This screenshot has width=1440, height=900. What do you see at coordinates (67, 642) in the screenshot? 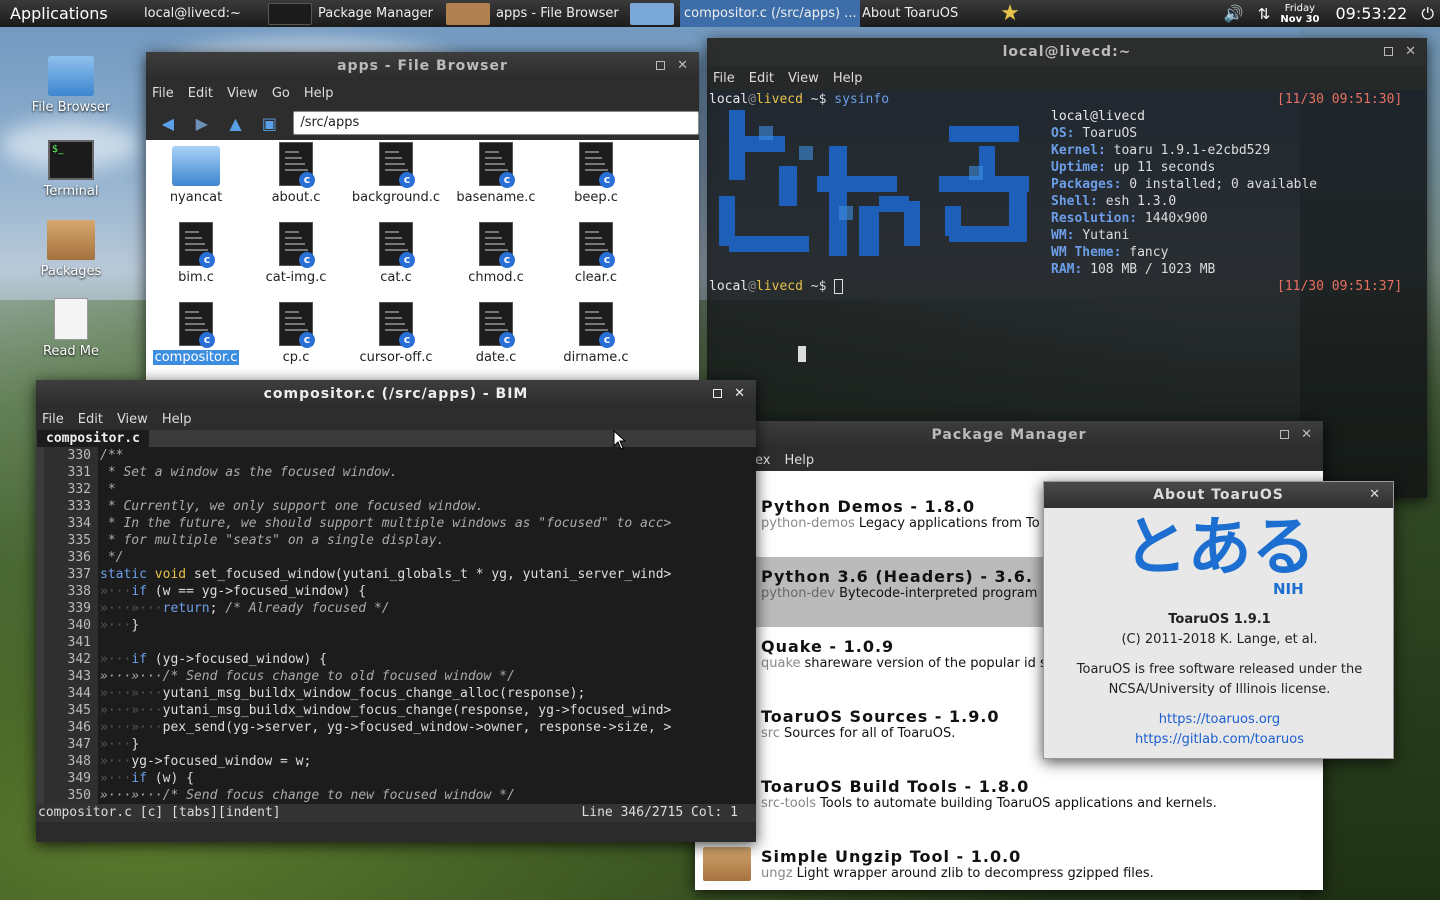
I see `line-number: 341` at bounding box center [67, 642].